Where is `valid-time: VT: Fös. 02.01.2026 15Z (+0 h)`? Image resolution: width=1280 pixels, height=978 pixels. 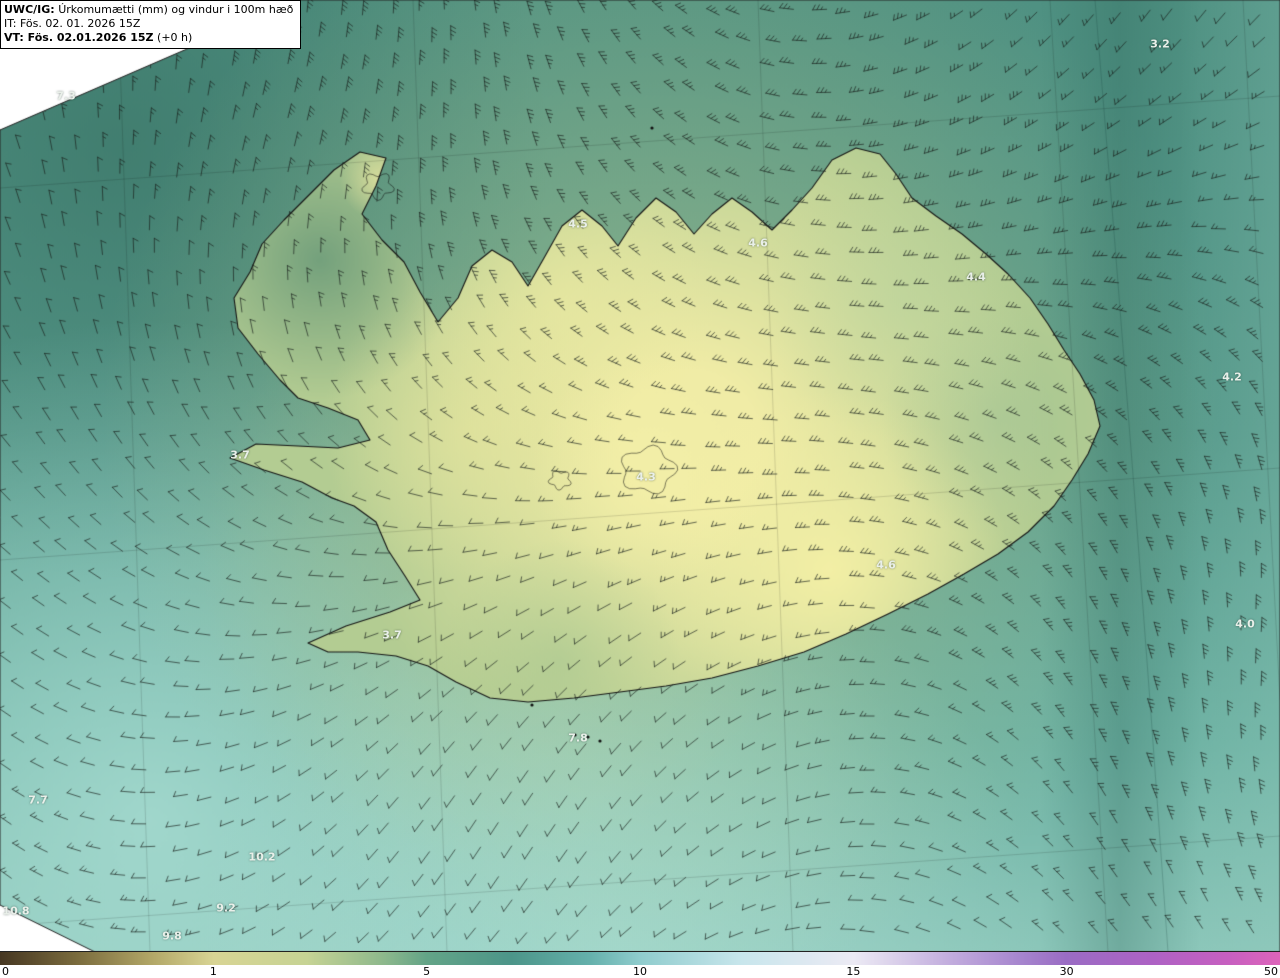
valid-time: VT: Fös. 02.01.2026 15Z (+0 h) is located at coordinates (148, 38).